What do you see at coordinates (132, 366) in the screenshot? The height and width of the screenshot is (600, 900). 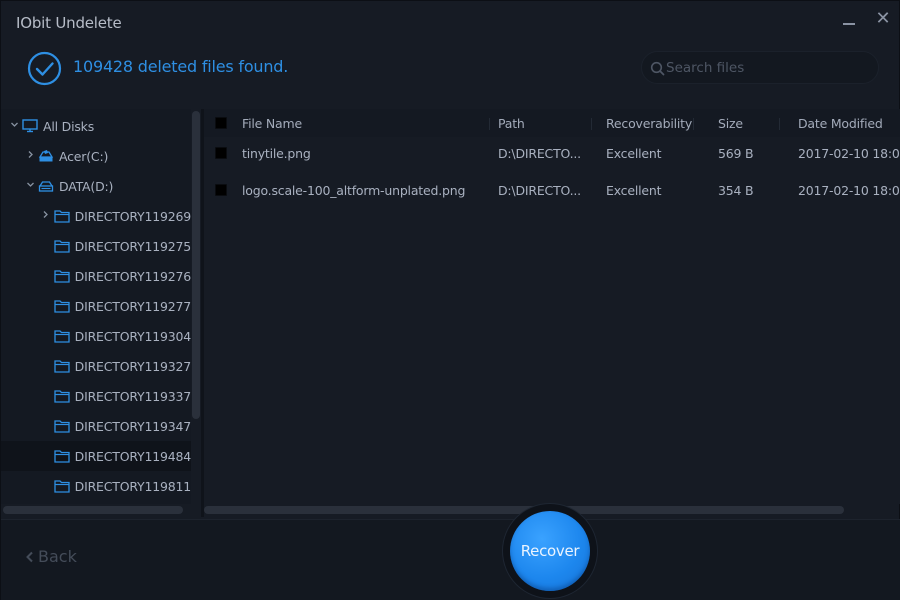 I see `tree-item-label: DIRECTORY119327` at bounding box center [132, 366].